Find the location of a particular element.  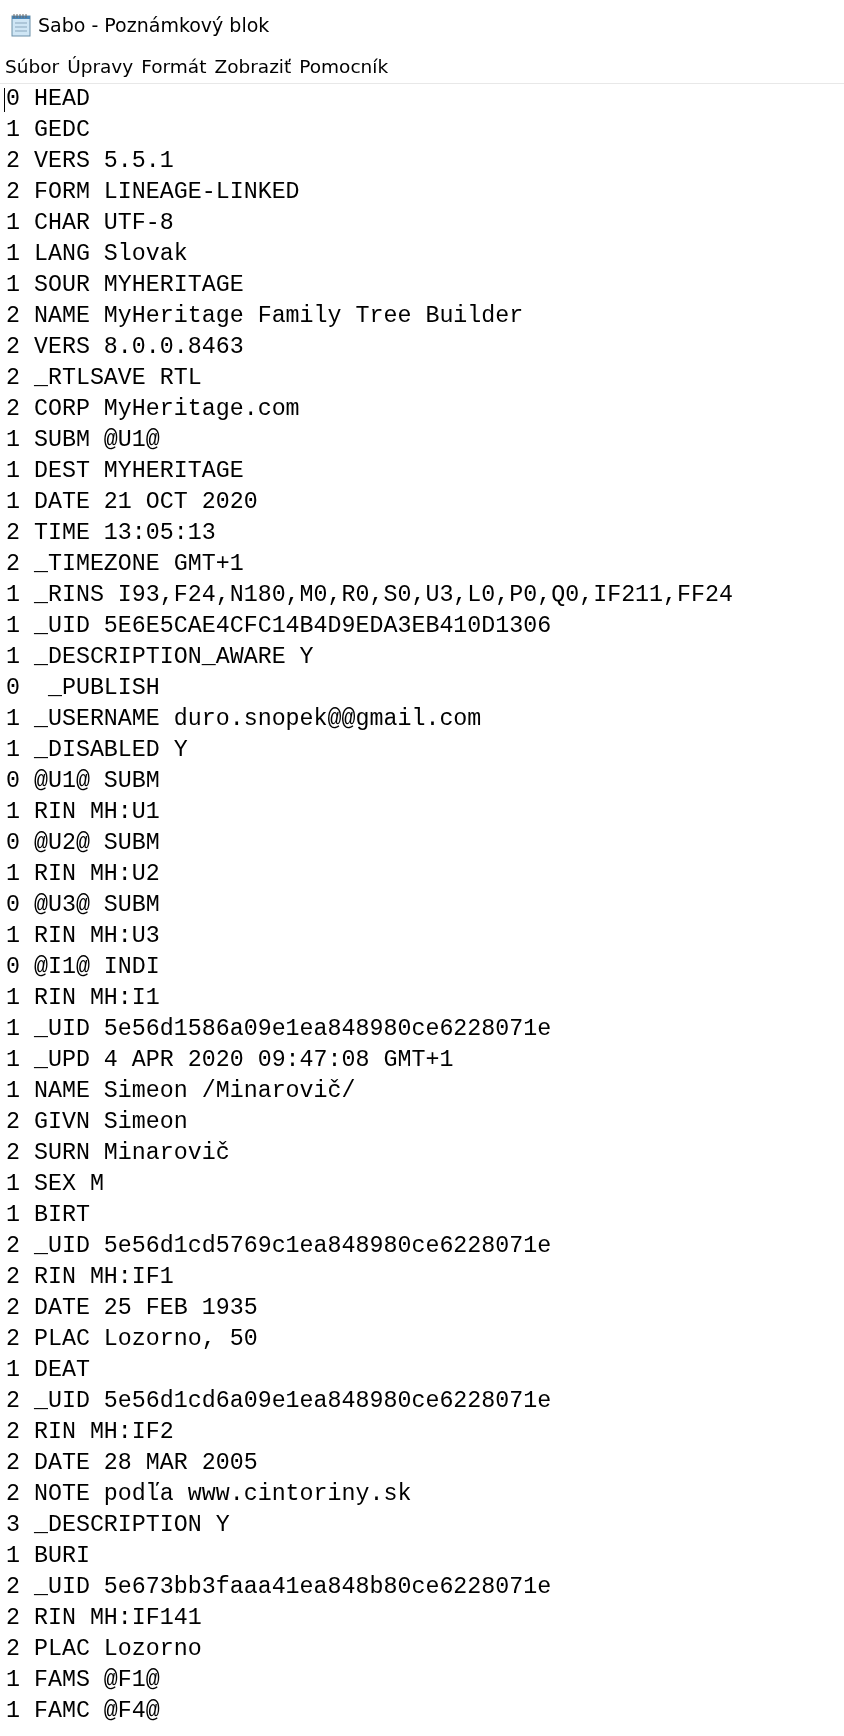

menu-item: Zobraziť is located at coordinates (256, 66).